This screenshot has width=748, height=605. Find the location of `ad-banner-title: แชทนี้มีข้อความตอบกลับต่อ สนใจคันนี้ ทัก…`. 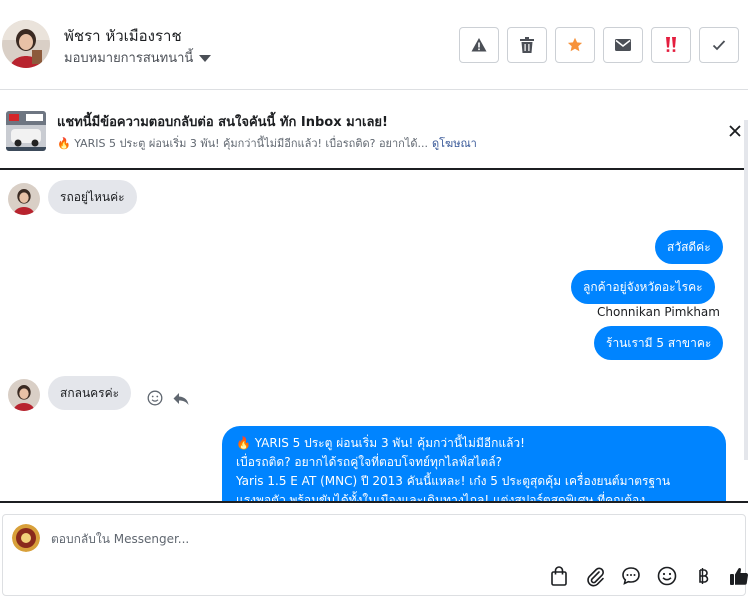

ad-banner-title: แชทนี้มีข้อความตอบกลับต่อ สนใจคันนี้ ทัก… is located at coordinates (222, 122).